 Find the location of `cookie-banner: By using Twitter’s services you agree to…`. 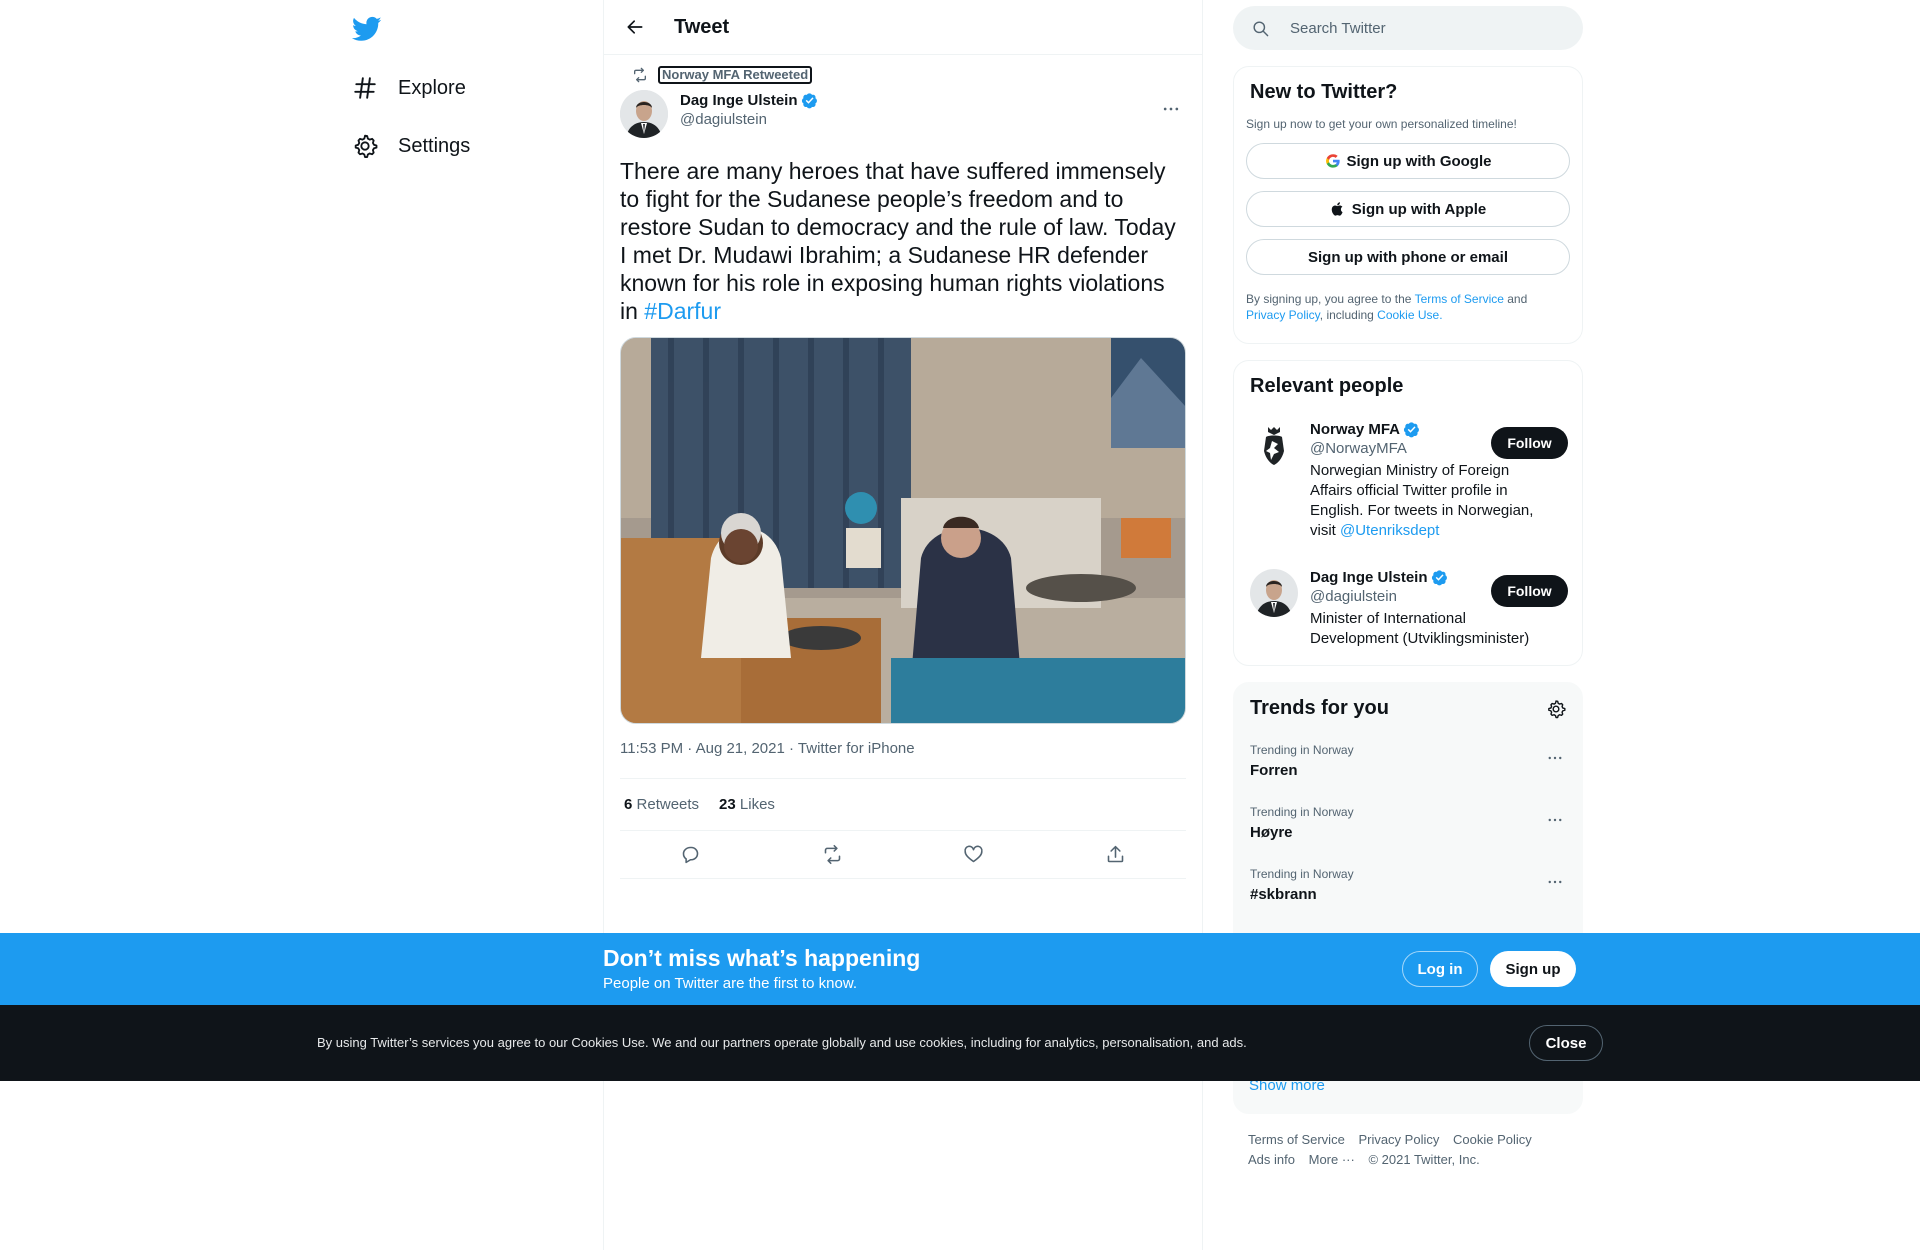

cookie-banner: By using Twitter’s services you agree to… is located at coordinates (960, 1043).